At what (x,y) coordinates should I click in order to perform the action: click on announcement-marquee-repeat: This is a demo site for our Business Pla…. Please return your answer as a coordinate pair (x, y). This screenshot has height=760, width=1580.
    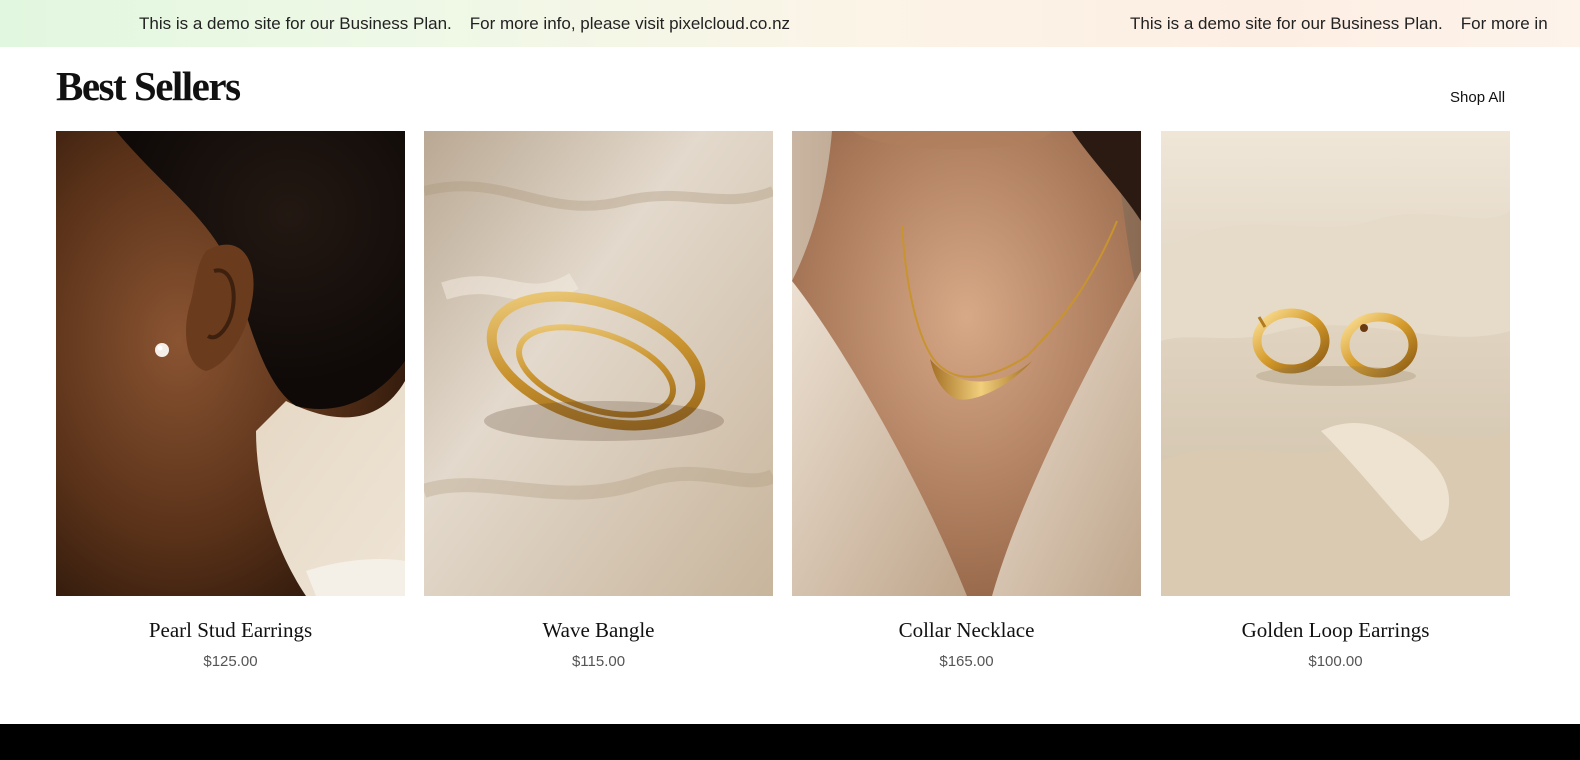
    Looking at the image, I should click on (1339, 23).